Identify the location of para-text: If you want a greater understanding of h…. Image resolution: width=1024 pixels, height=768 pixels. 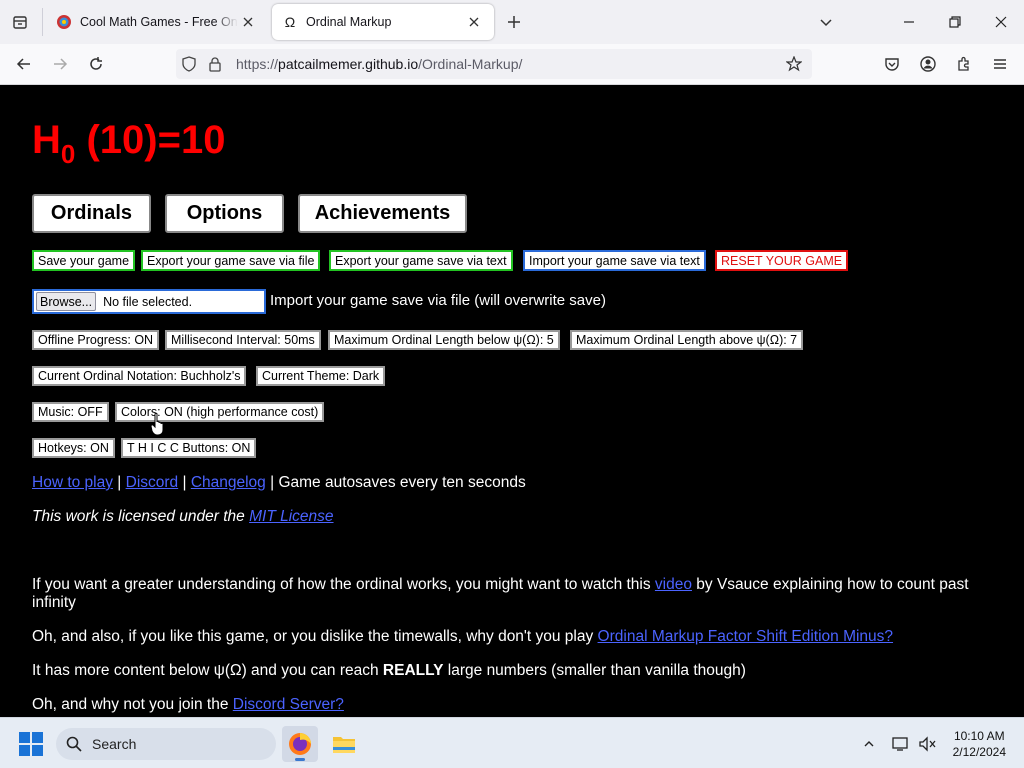
(343, 584).